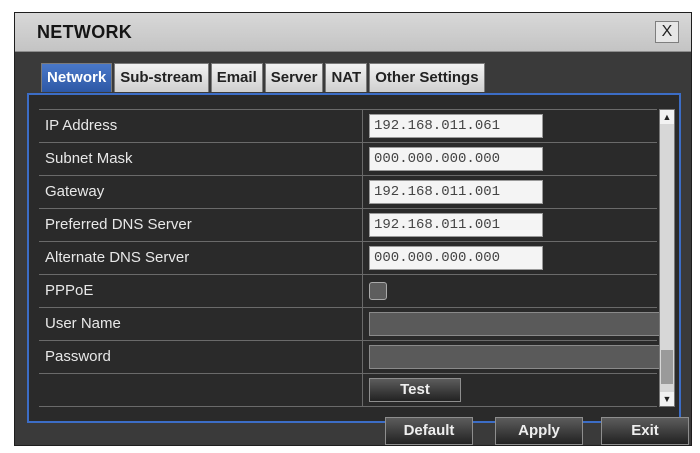 The image size is (700, 453). What do you see at coordinates (539, 431) in the screenshot?
I see `apply-button: Apply` at bounding box center [539, 431].